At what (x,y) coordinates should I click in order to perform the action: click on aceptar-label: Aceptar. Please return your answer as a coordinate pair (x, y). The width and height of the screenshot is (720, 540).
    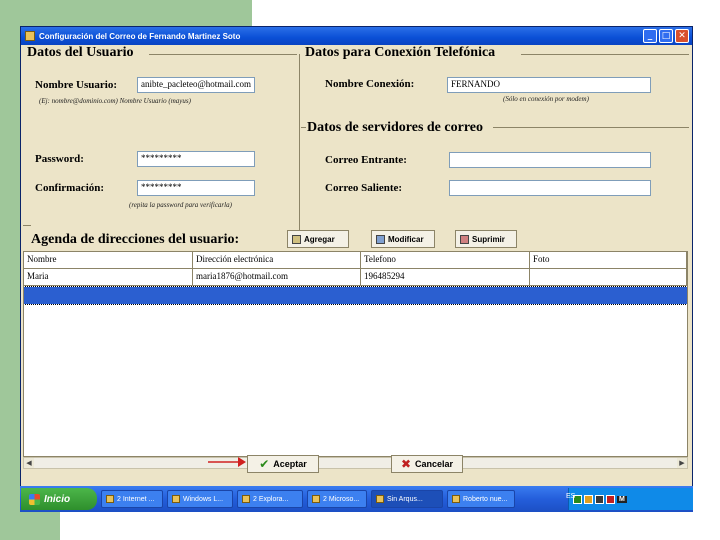
    Looking at the image, I should click on (290, 464).